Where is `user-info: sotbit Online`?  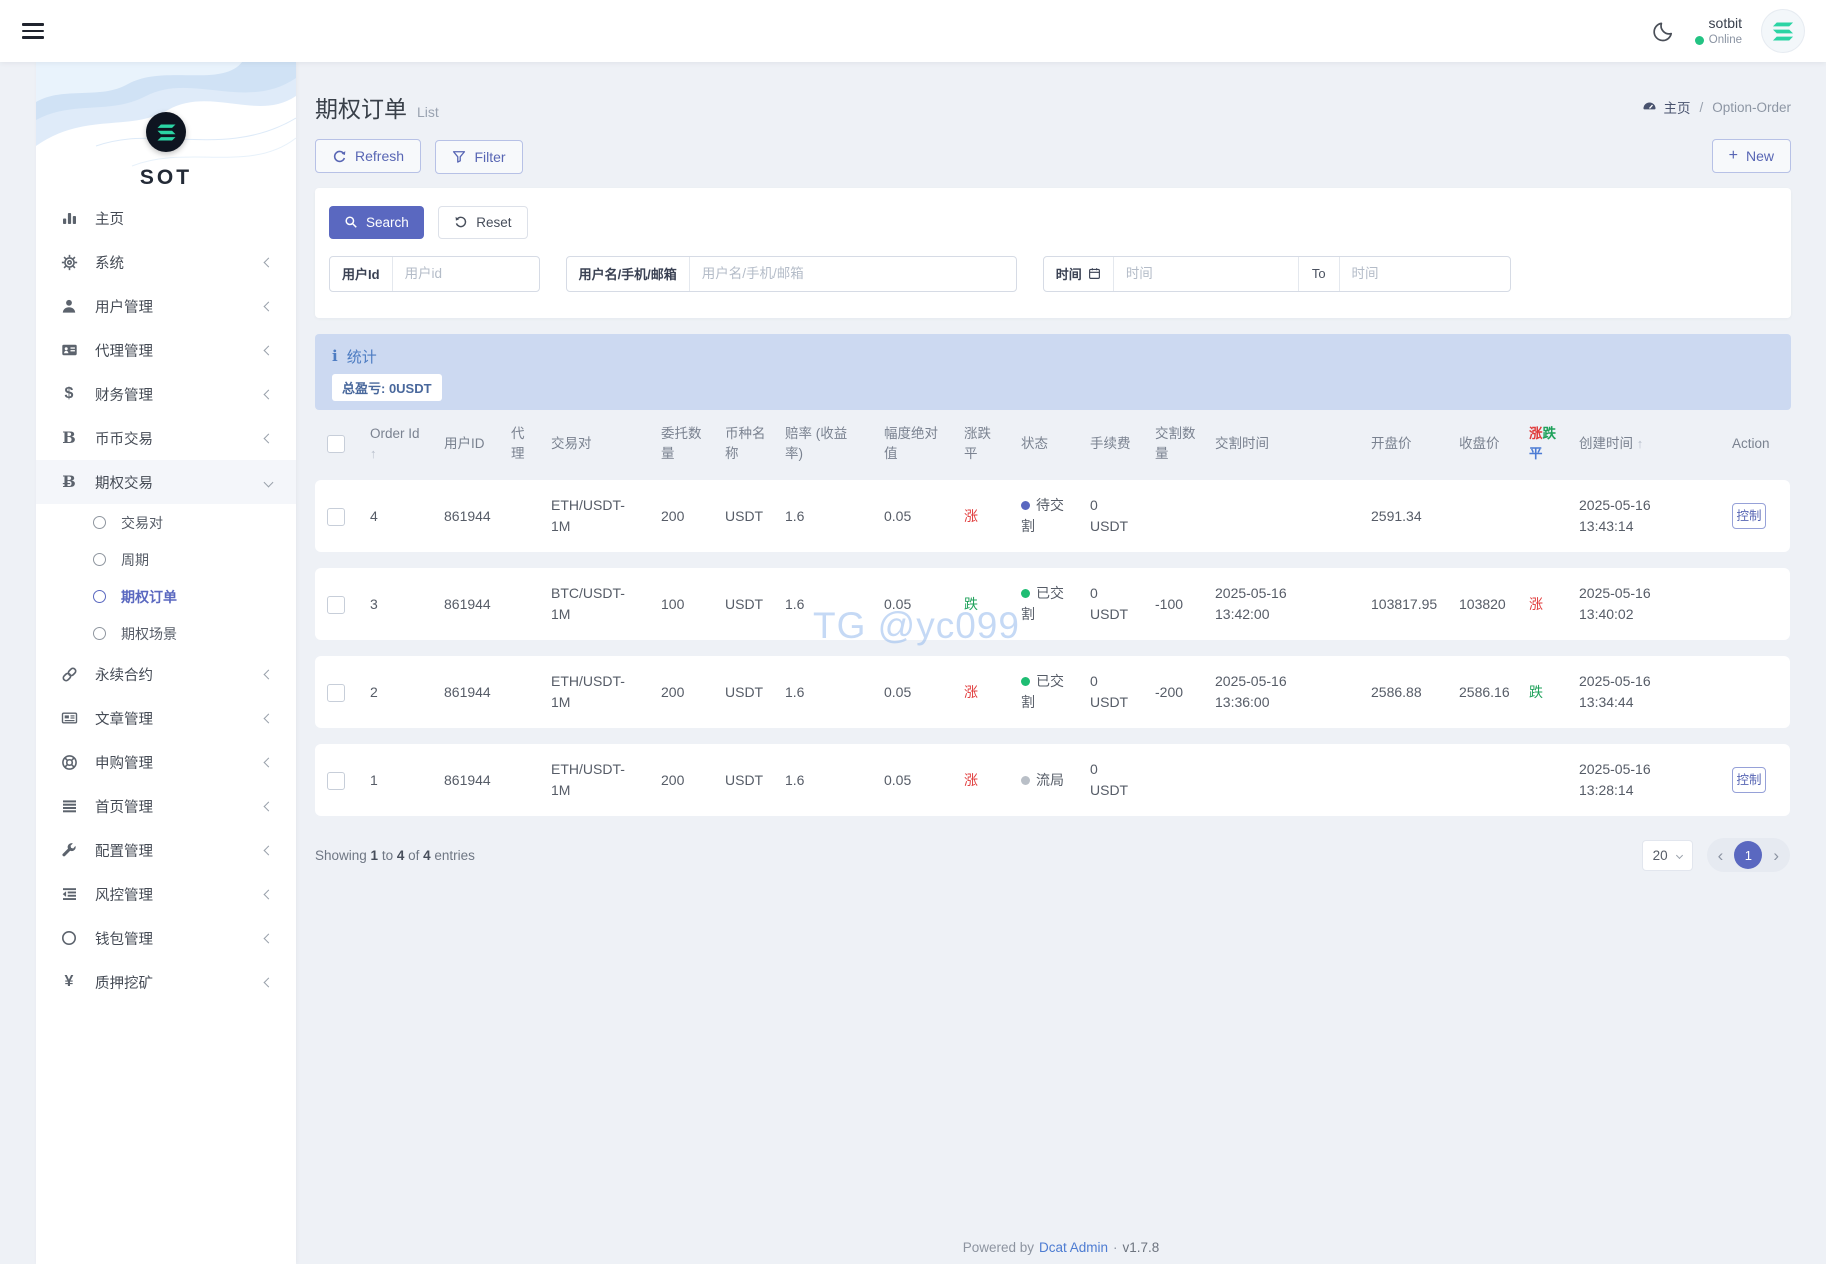 user-info: sotbit Online is located at coordinates (1718, 30).